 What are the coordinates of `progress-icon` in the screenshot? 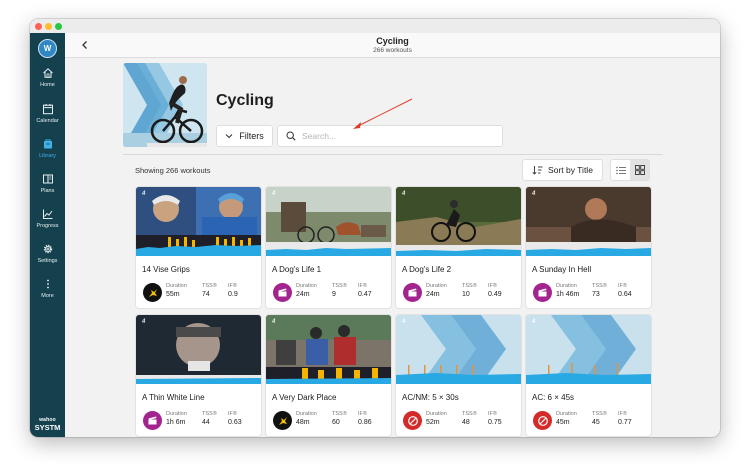 It's located at (47, 214).